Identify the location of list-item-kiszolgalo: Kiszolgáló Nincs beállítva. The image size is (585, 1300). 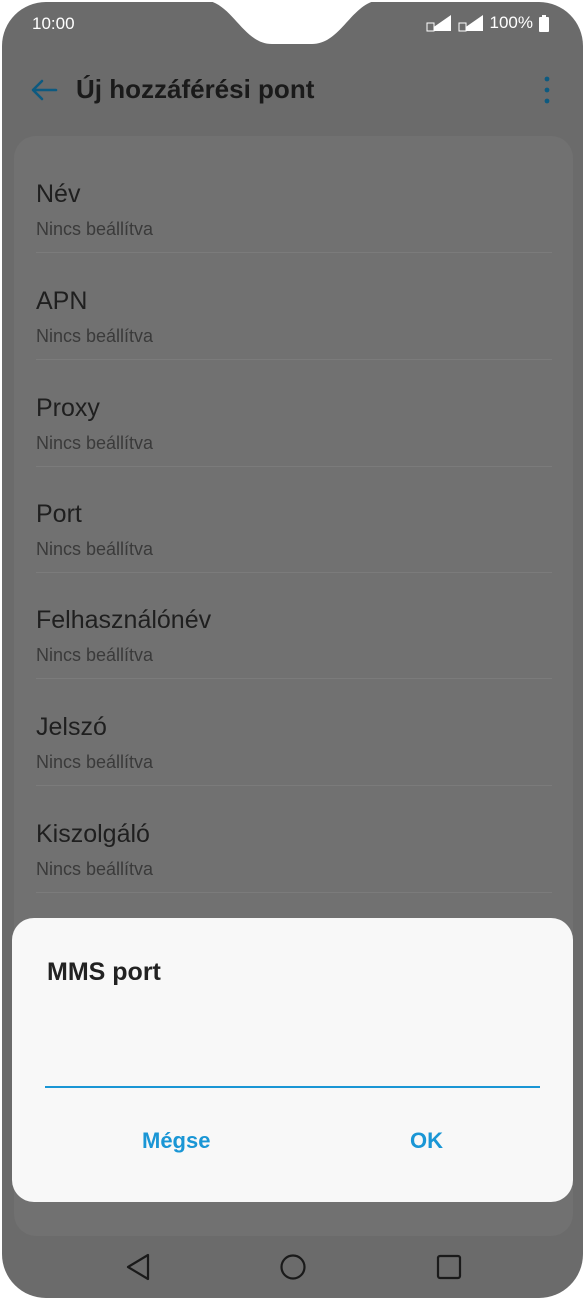
(294, 839).